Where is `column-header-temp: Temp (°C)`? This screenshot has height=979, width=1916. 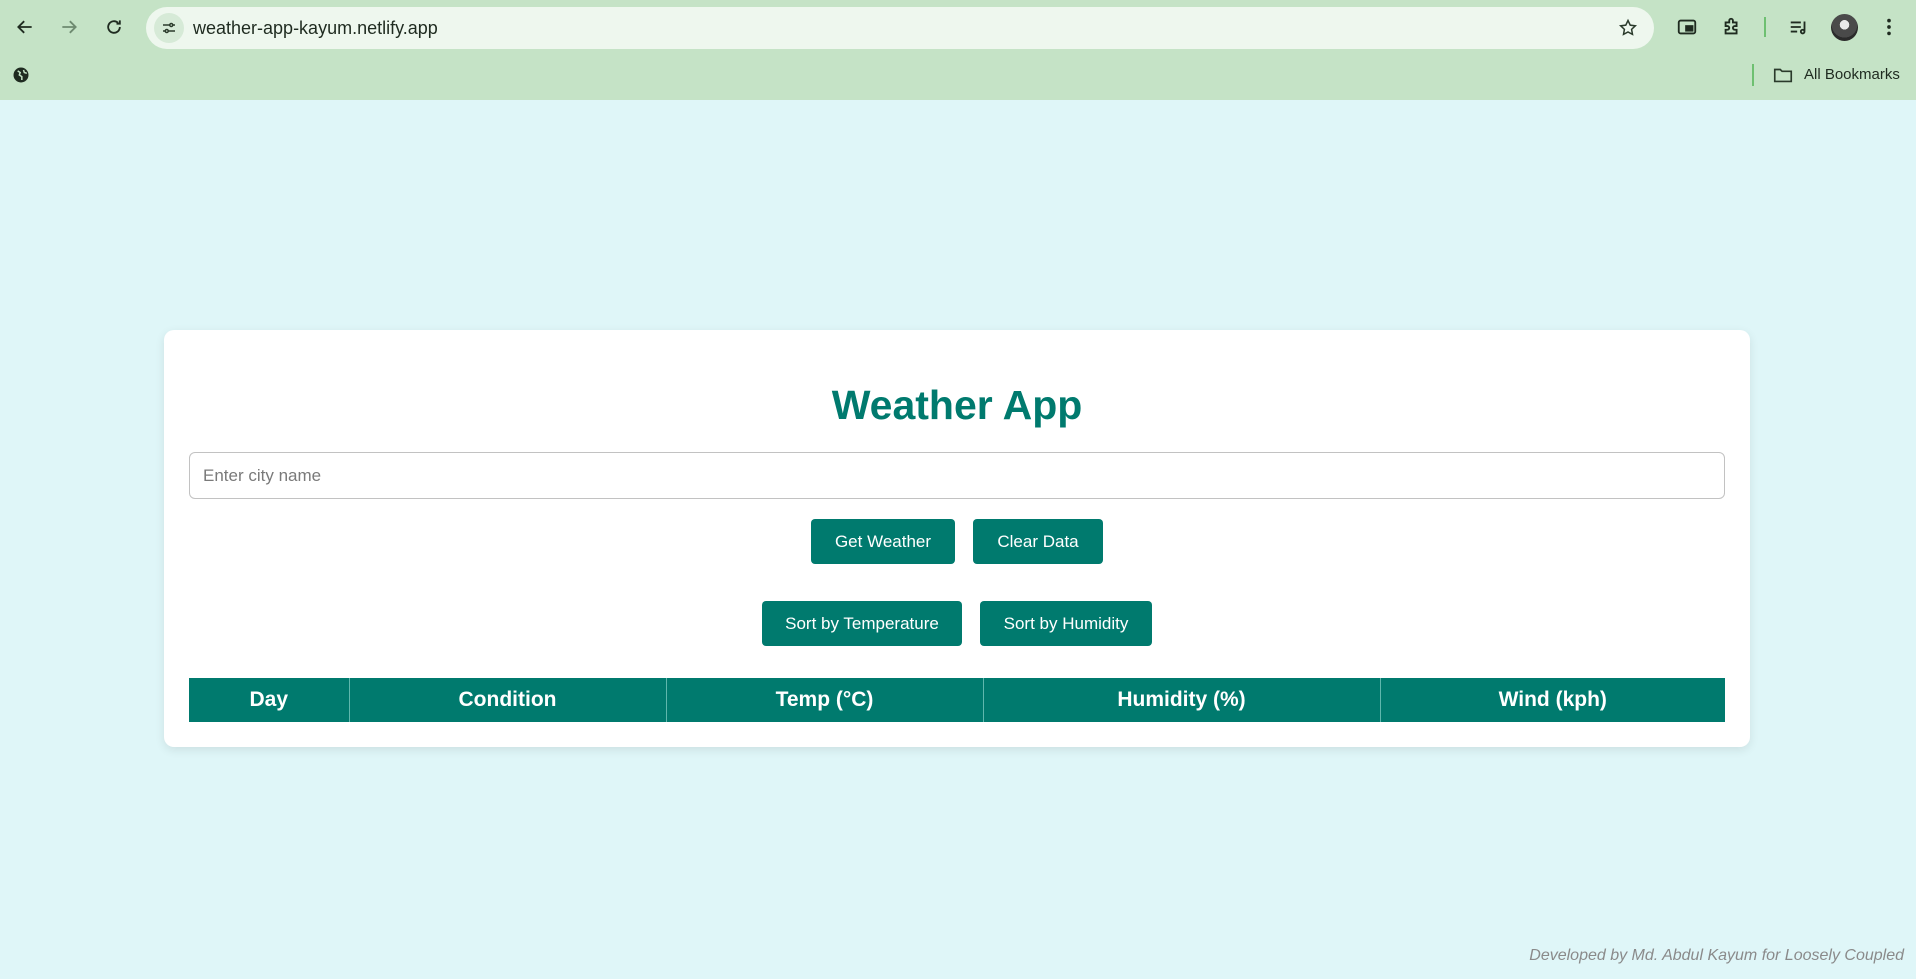 column-header-temp: Temp (°C) is located at coordinates (825, 700).